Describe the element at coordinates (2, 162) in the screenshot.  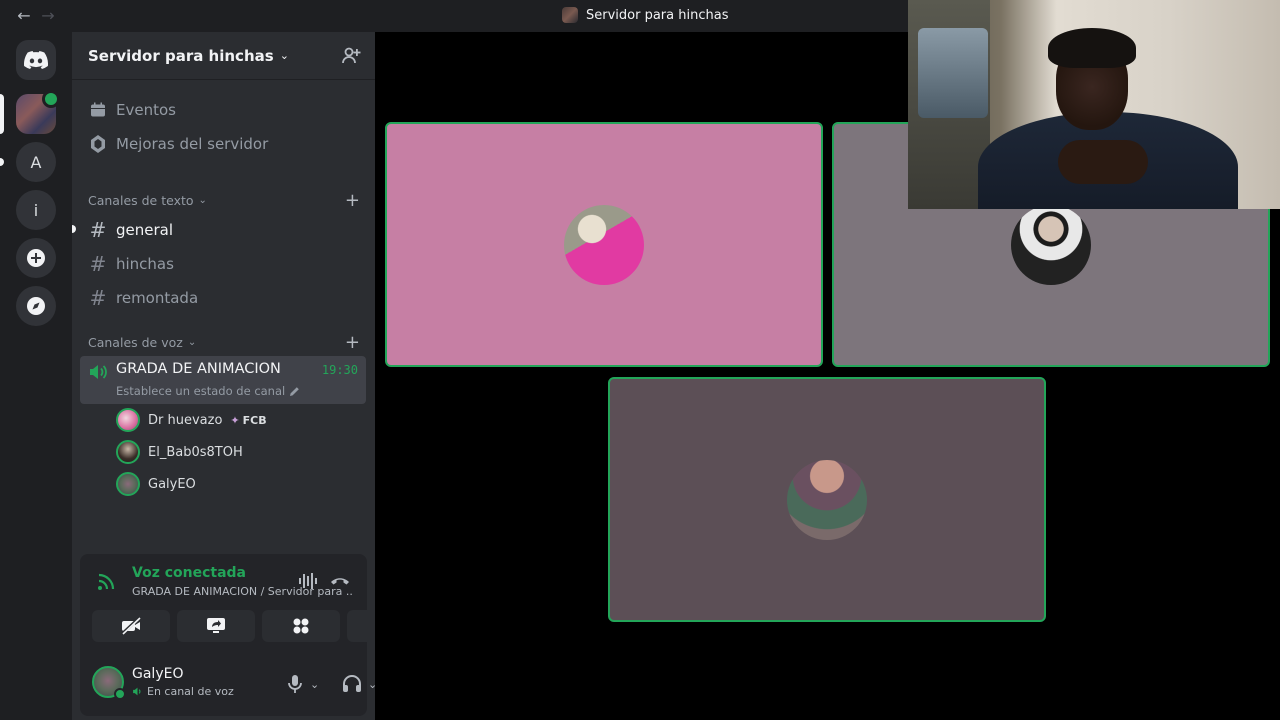
I see `unread-indicator` at that location.